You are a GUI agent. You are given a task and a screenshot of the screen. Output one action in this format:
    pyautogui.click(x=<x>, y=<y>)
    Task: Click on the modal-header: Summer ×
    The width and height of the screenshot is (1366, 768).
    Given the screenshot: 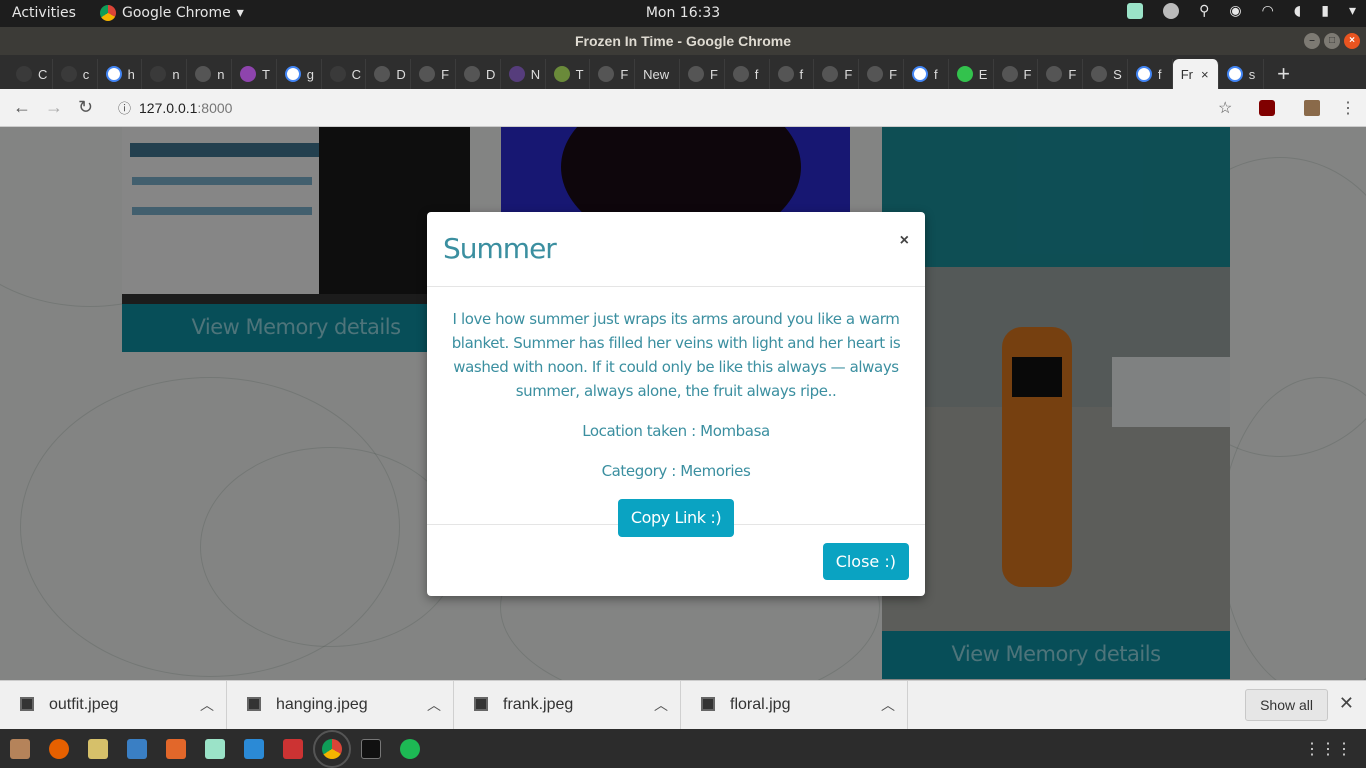 What is the action you would take?
    pyautogui.click(x=676, y=249)
    